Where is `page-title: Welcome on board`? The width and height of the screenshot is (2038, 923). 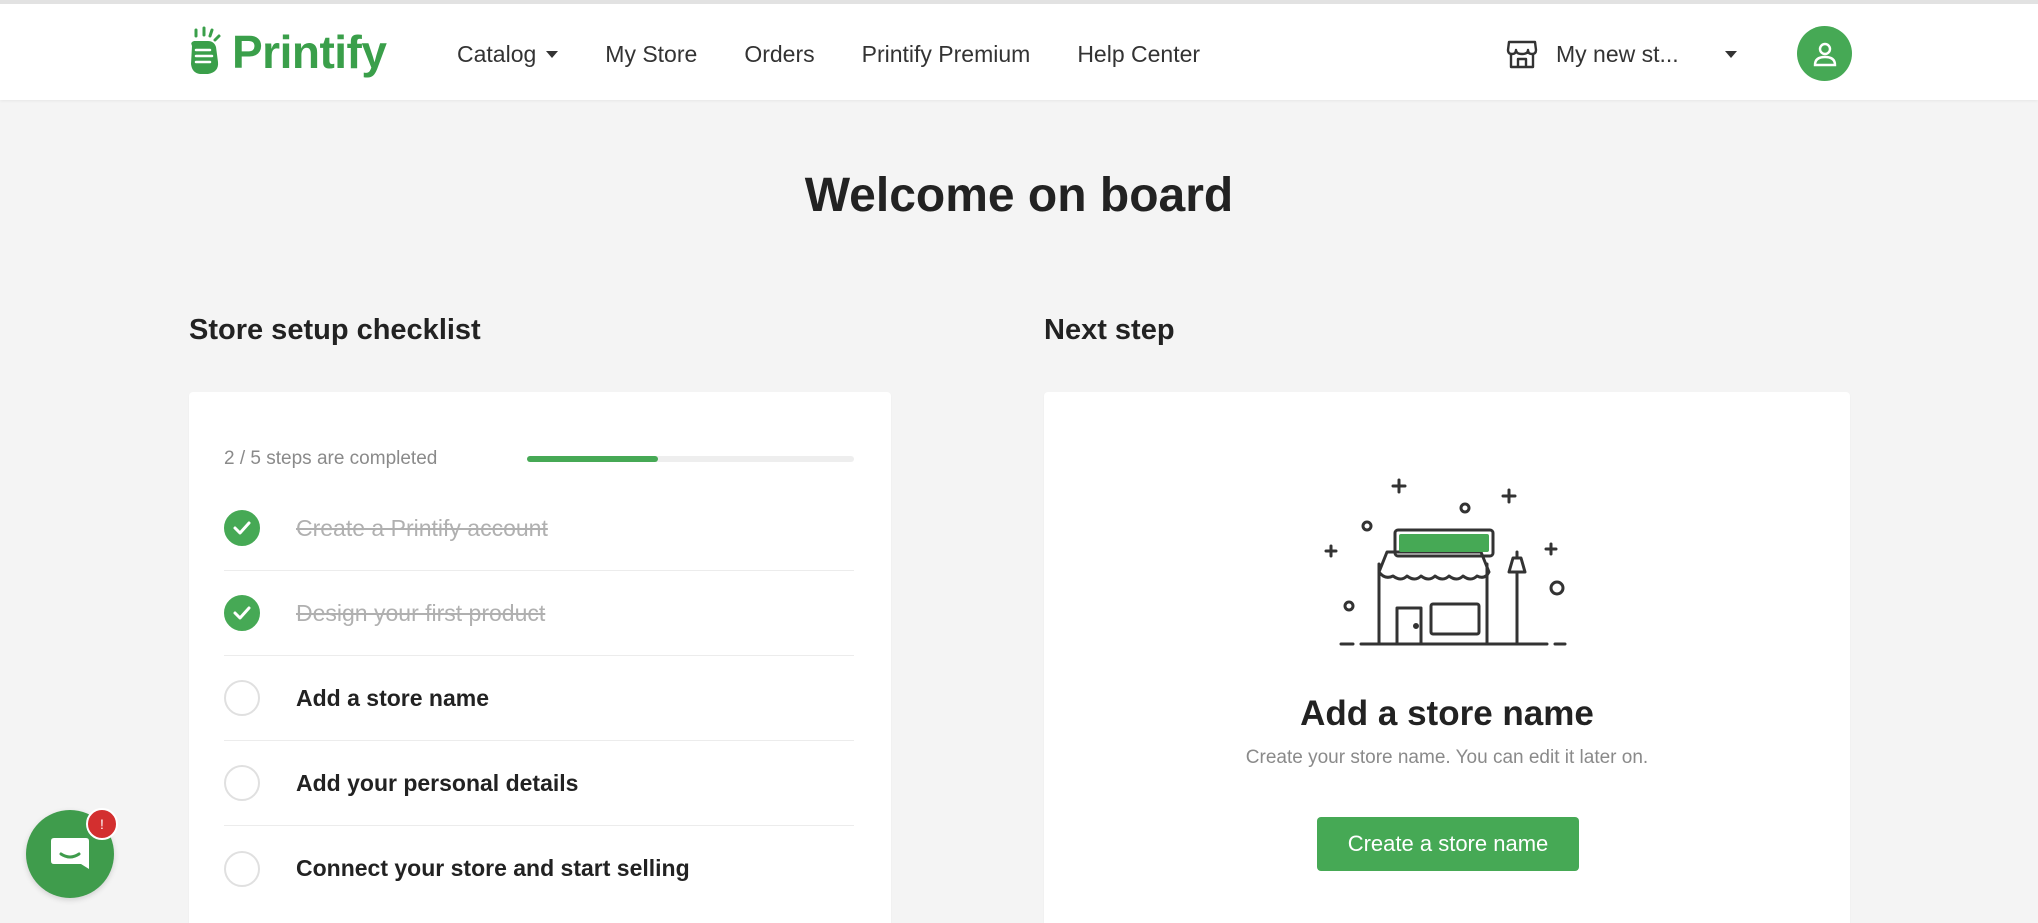
page-title: Welcome on board is located at coordinates (1019, 195).